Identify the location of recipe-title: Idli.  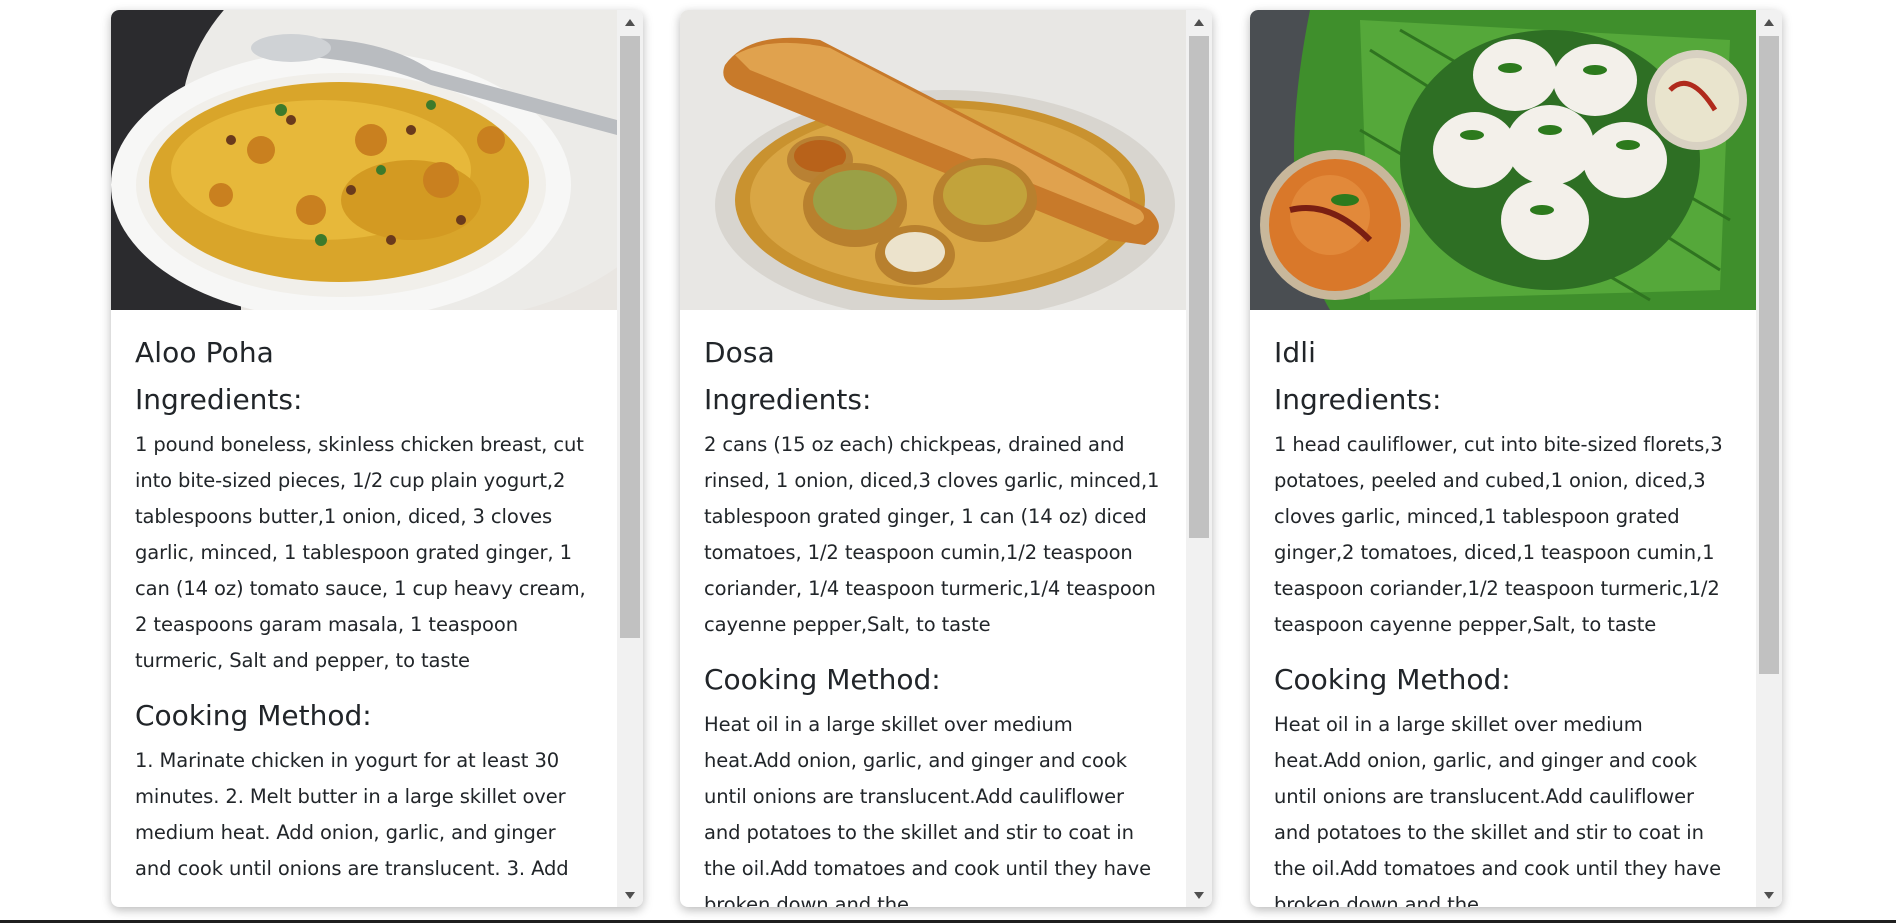
(1295, 352).